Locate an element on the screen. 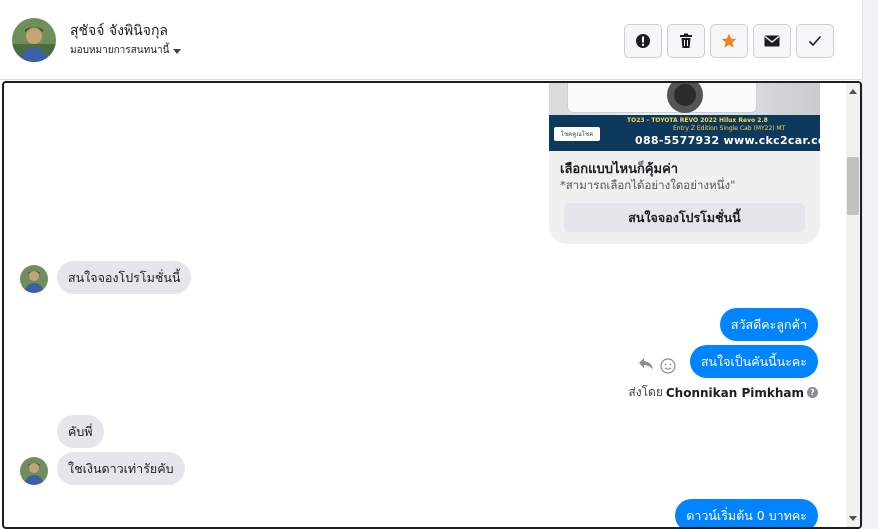 This screenshot has width=878, height=529. check-icon is located at coordinates (815, 41).